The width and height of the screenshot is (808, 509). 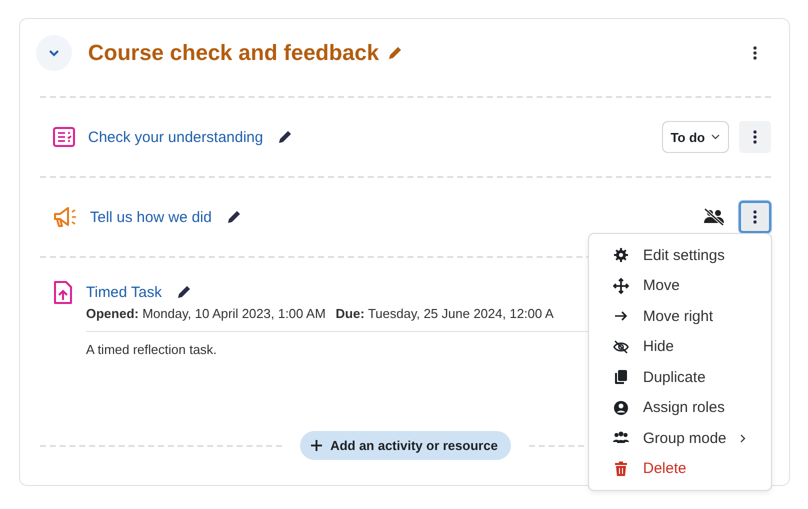 What do you see at coordinates (176, 137) in the screenshot?
I see `activity-link: Check your understanding` at bounding box center [176, 137].